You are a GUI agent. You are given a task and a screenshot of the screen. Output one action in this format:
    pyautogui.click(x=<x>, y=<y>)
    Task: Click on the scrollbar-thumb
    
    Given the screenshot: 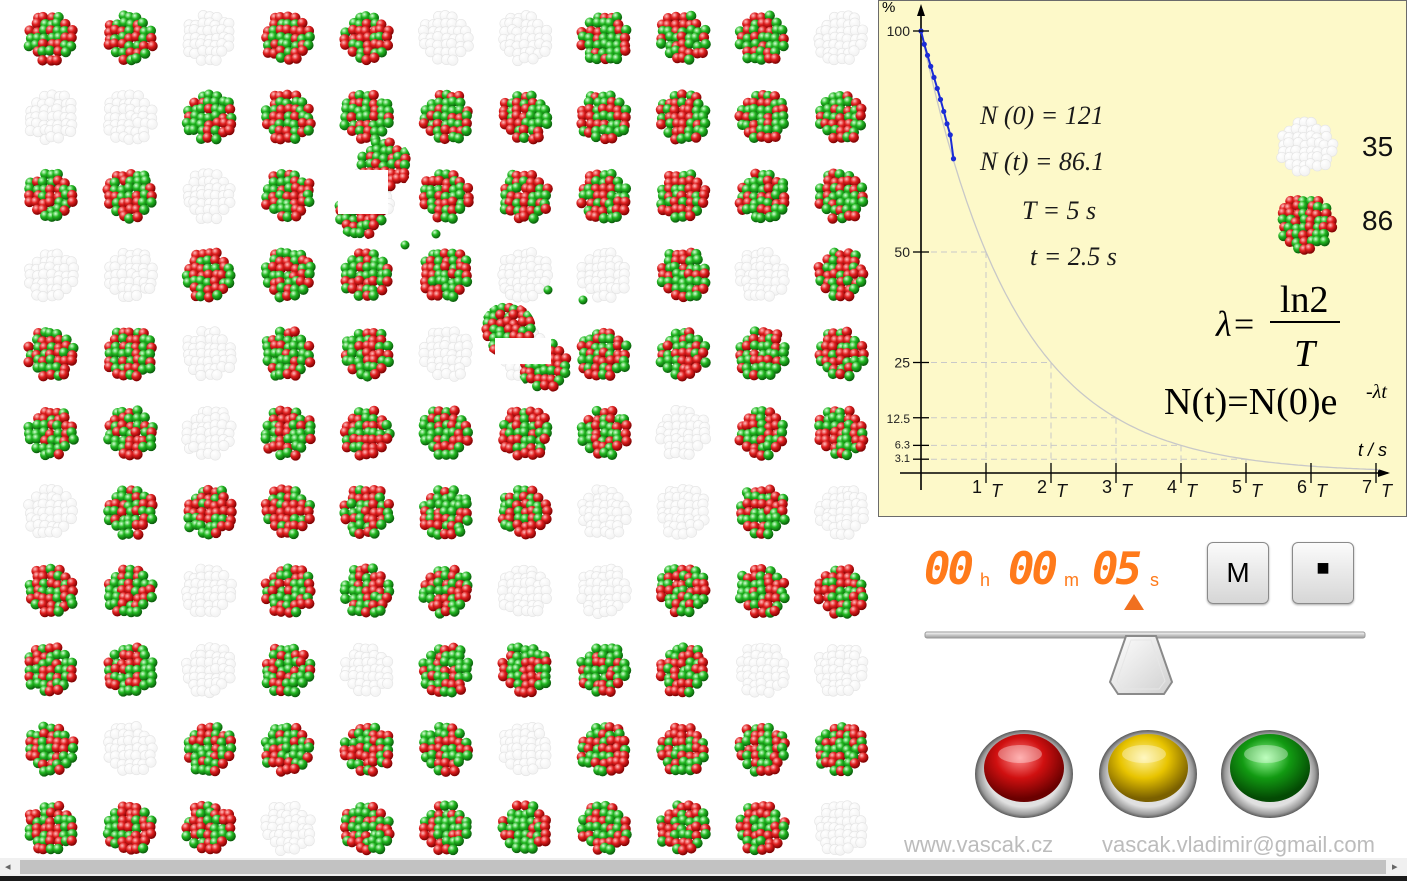 What is the action you would take?
    pyautogui.click(x=703, y=867)
    